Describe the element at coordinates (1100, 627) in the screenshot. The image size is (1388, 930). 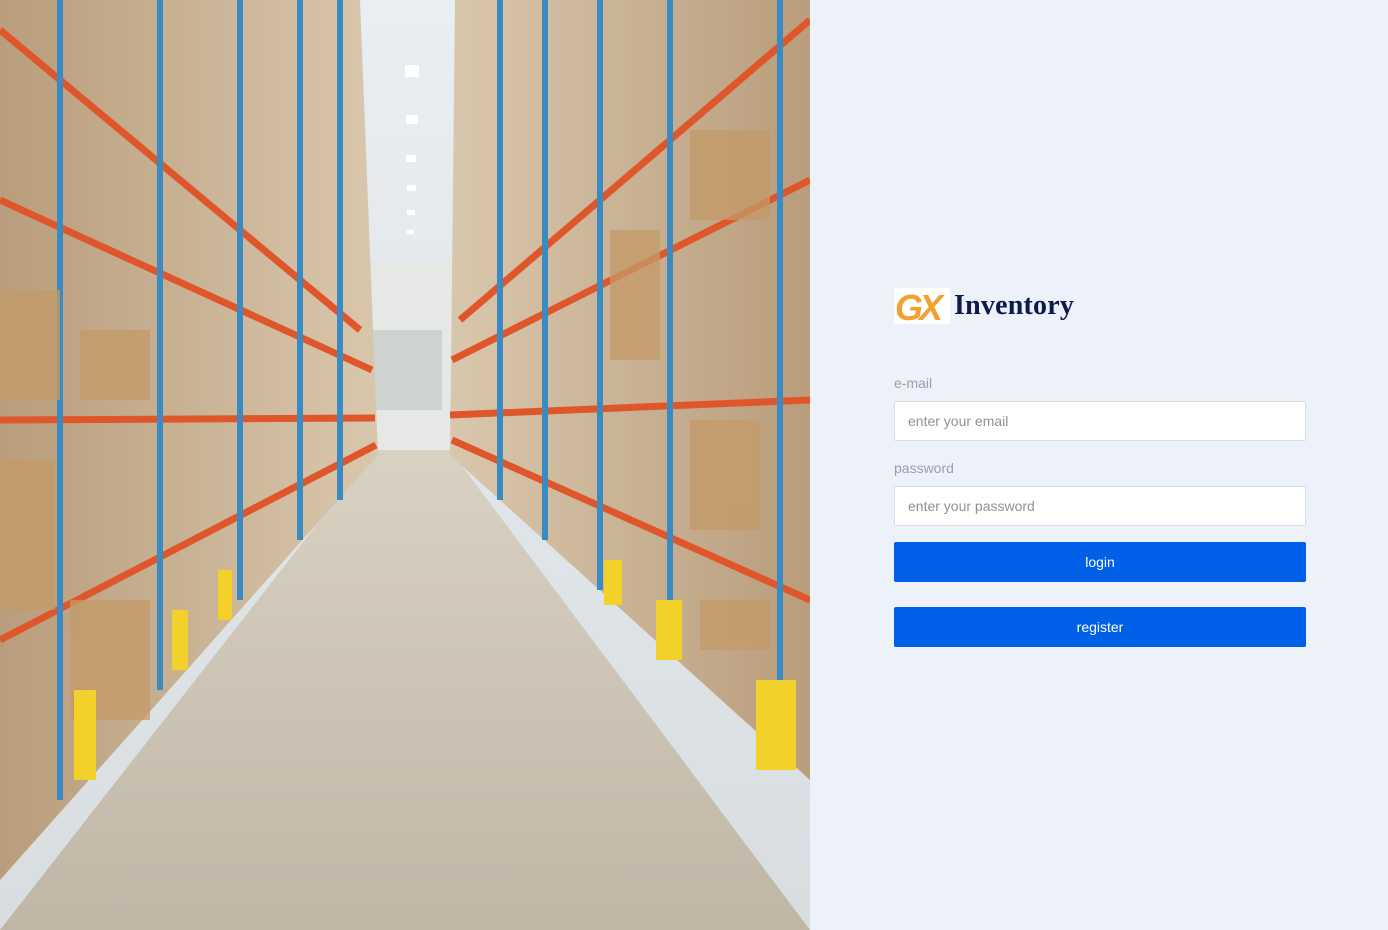
I see `register-button: register` at that location.